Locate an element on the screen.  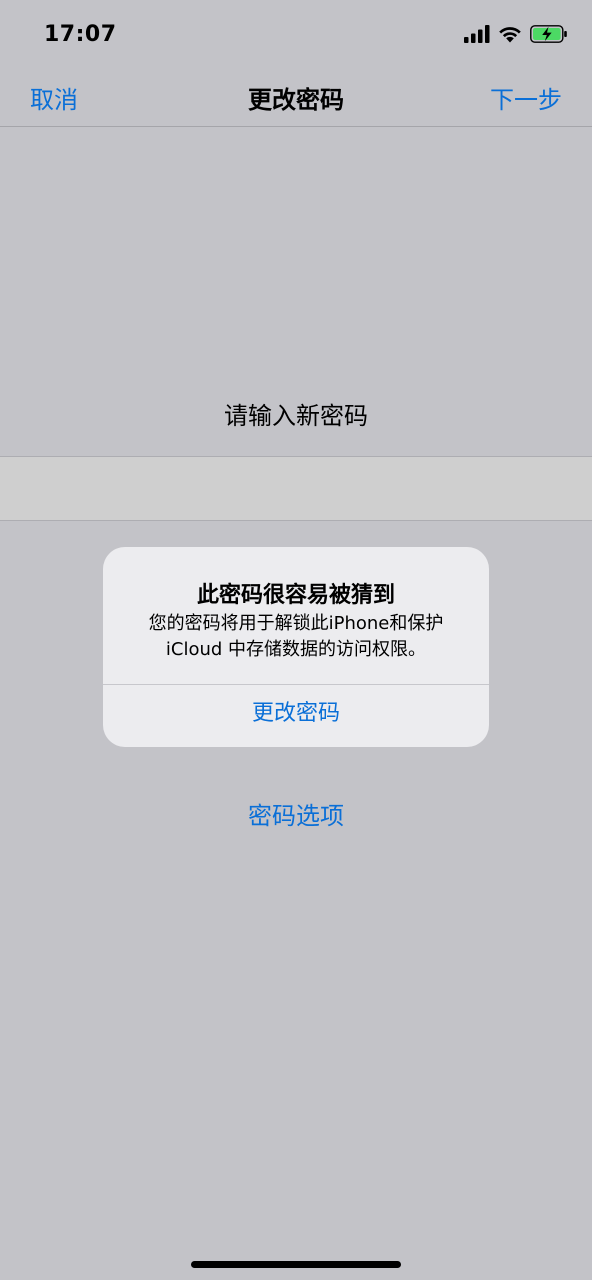
passcode-input-field is located at coordinates (296, 488).